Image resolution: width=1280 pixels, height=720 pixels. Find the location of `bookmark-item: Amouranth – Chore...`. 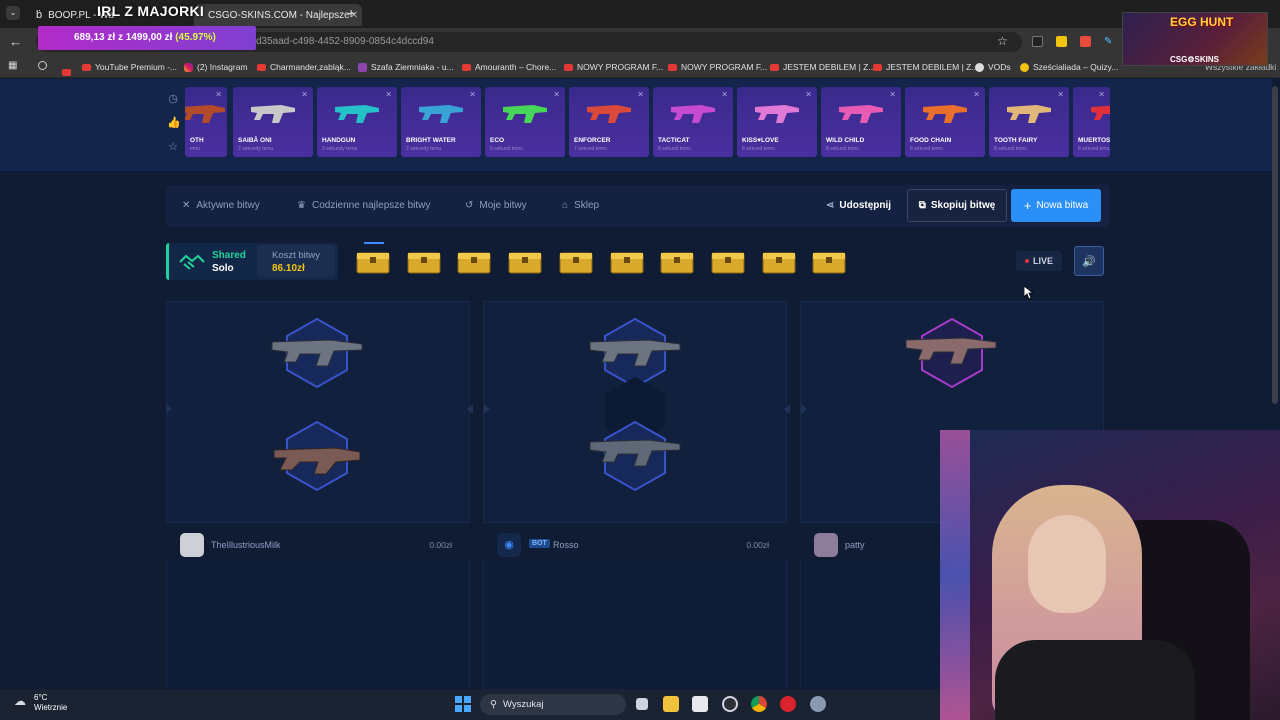

bookmark-item: Amouranth – Chore... is located at coordinates (509, 67).